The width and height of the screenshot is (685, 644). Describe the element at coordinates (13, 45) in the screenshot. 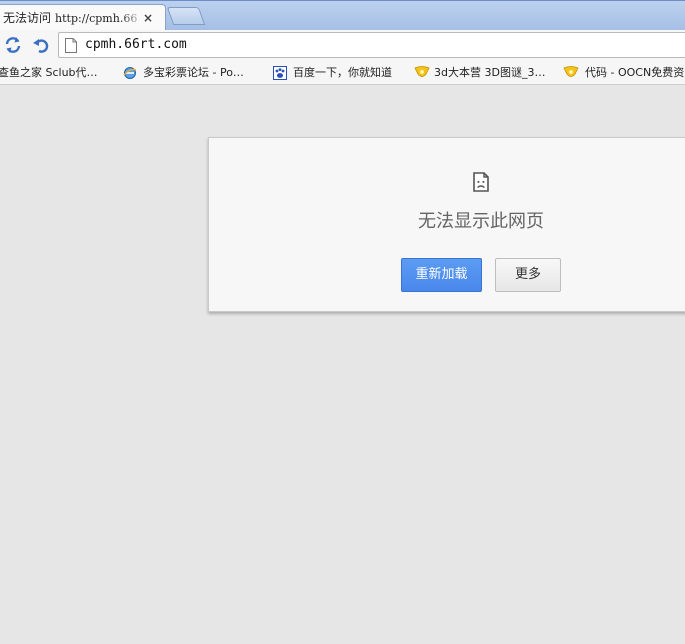

I see `refresh-icon` at that location.